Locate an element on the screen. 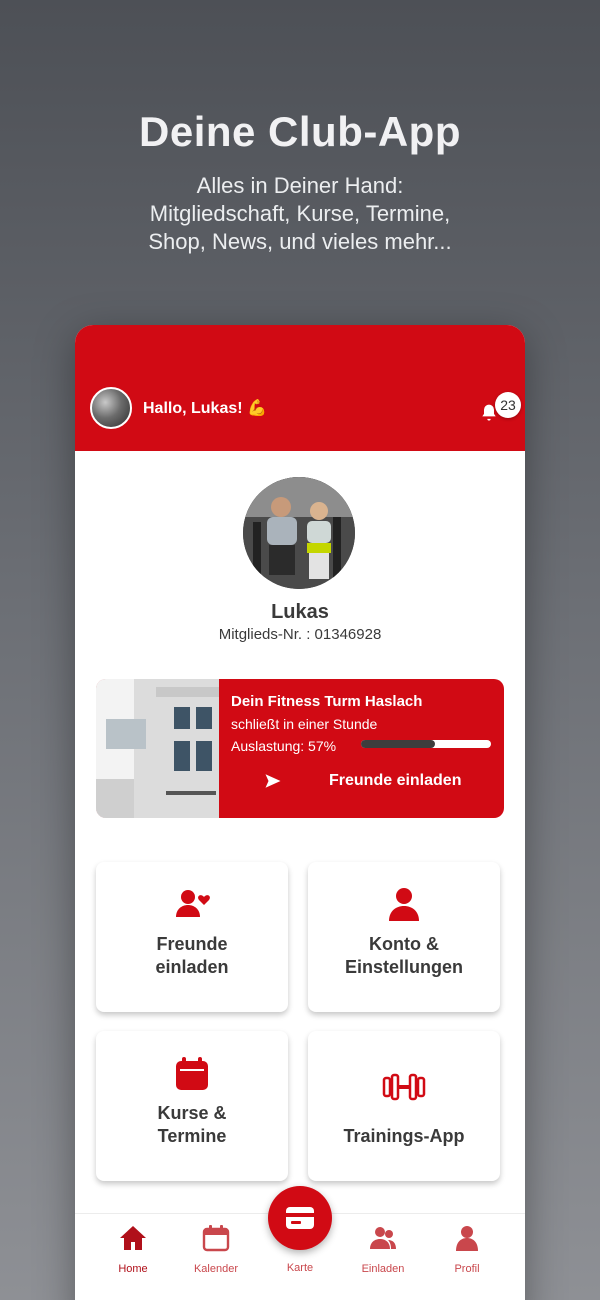  profile-photo is located at coordinates (299, 533).